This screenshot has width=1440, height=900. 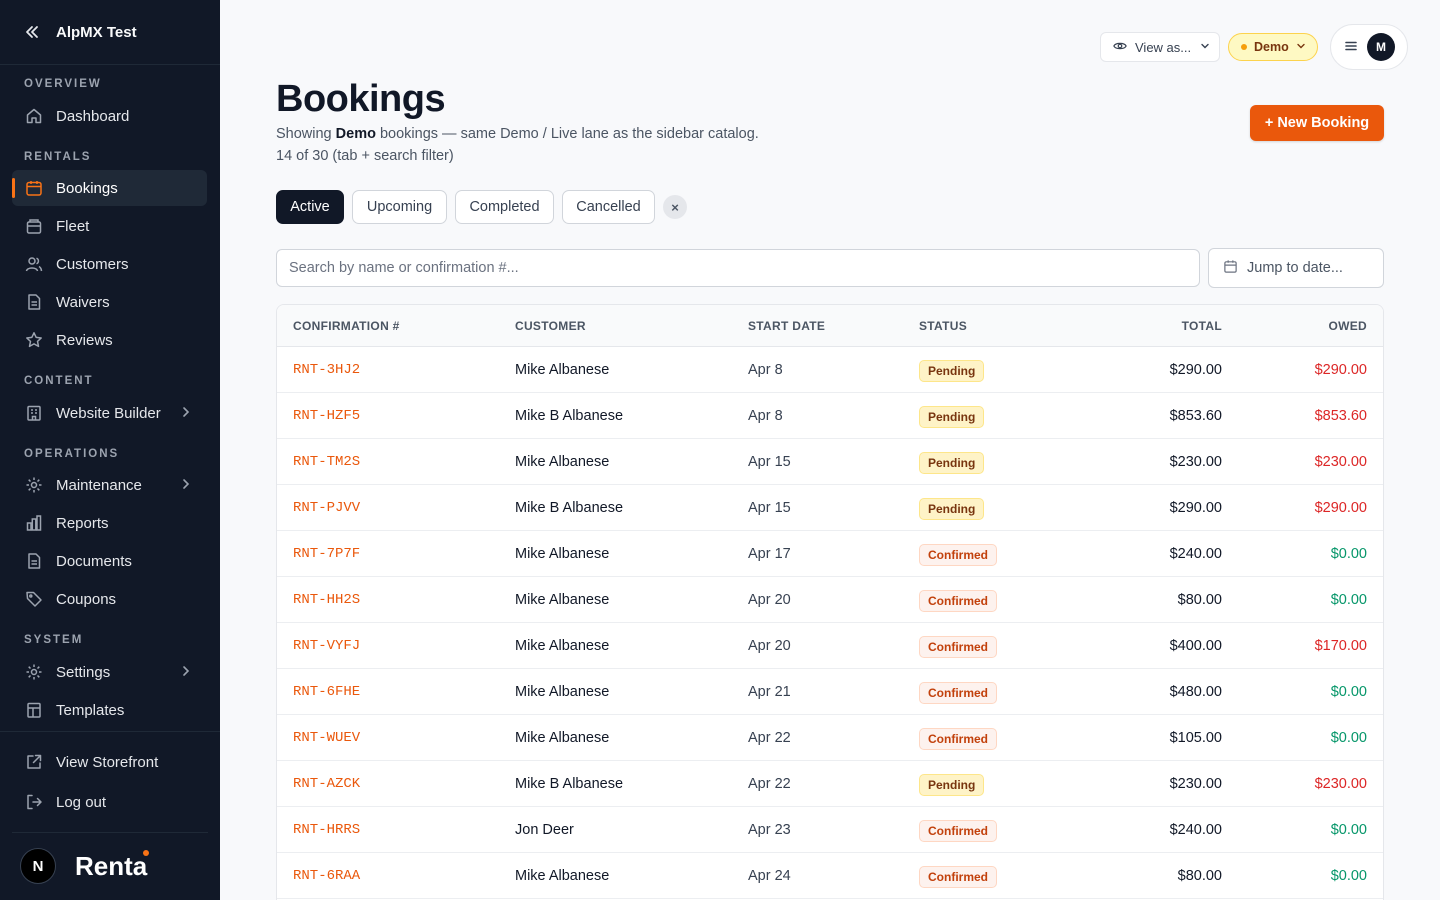 I want to click on confirmation-link: RNT-AZCK, so click(x=326, y=784).